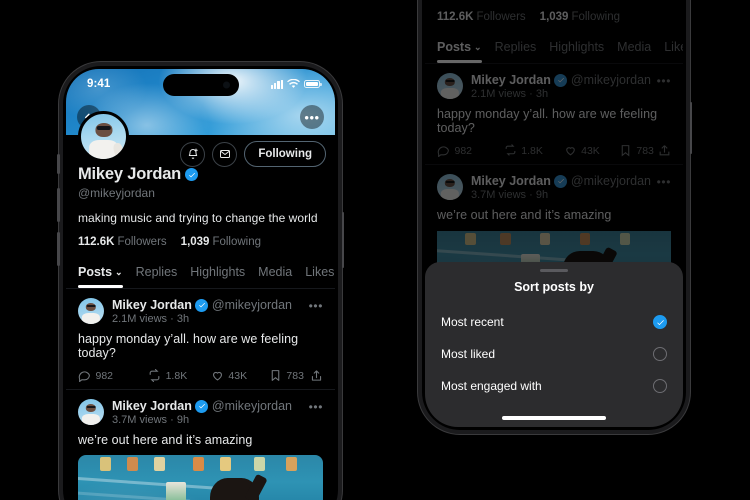  I want to click on profile-action-buttons: Following, so click(253, 154).